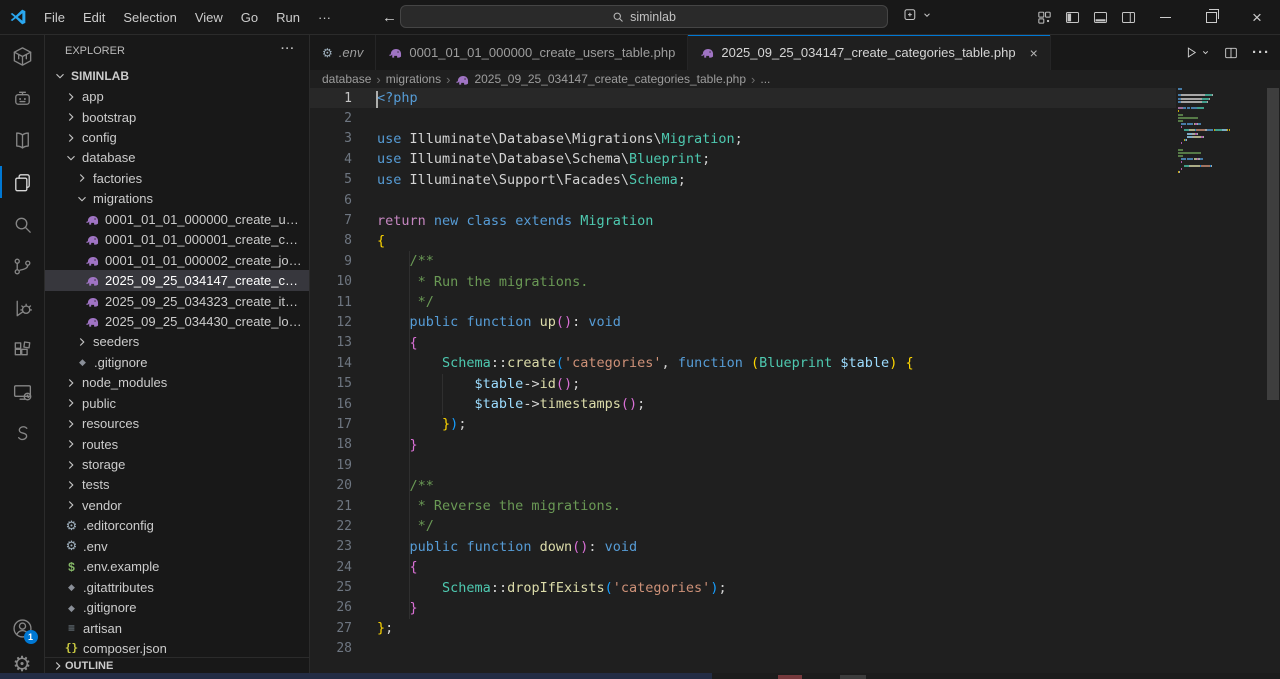 This screenshot has height=679, width=1280. Describe the element at coordinates (743, 649) in the screenshot. I see `code-line: 28` at that location.